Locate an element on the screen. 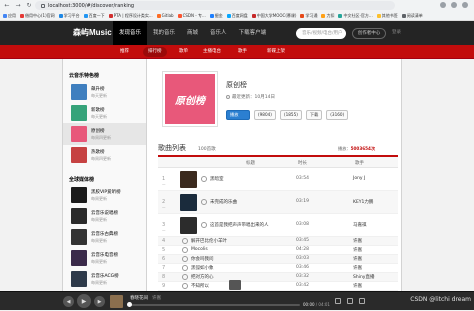  forward-icon: → is located at coordinates (18, 6).